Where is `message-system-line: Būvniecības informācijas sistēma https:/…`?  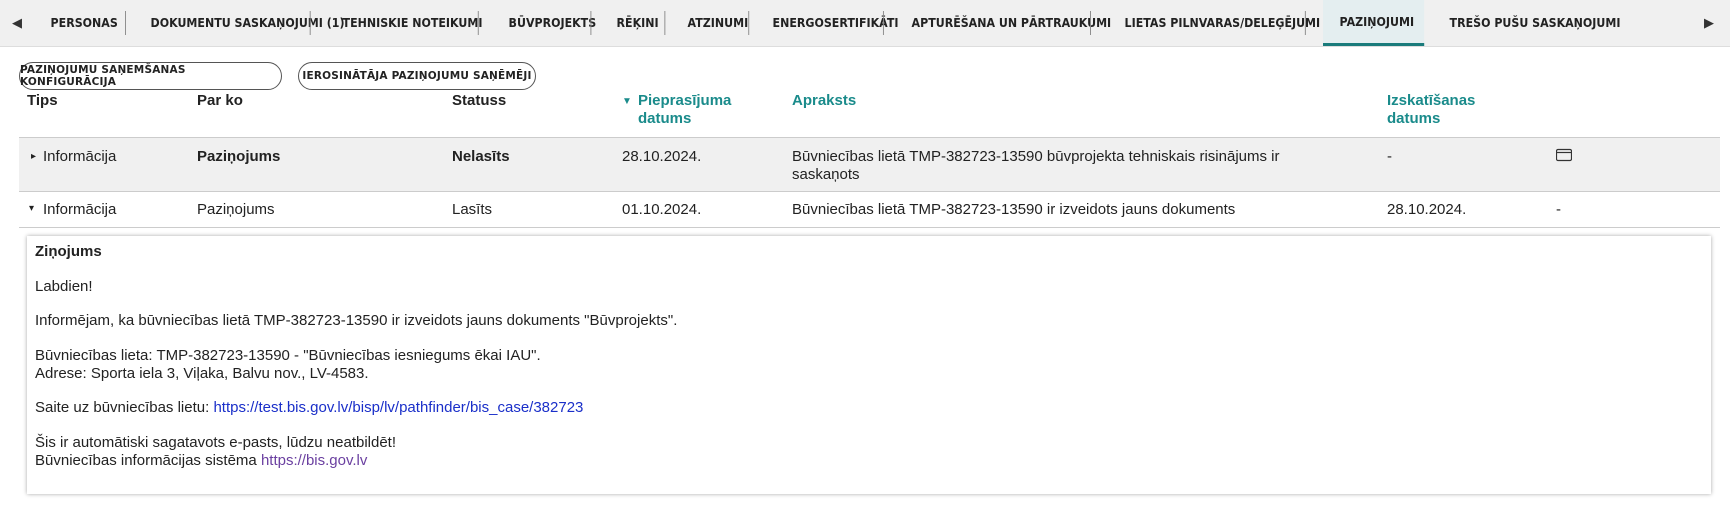 message-system-line: Būvniecības informācijas sistēma https:/… is located at coordinates (201, 461).